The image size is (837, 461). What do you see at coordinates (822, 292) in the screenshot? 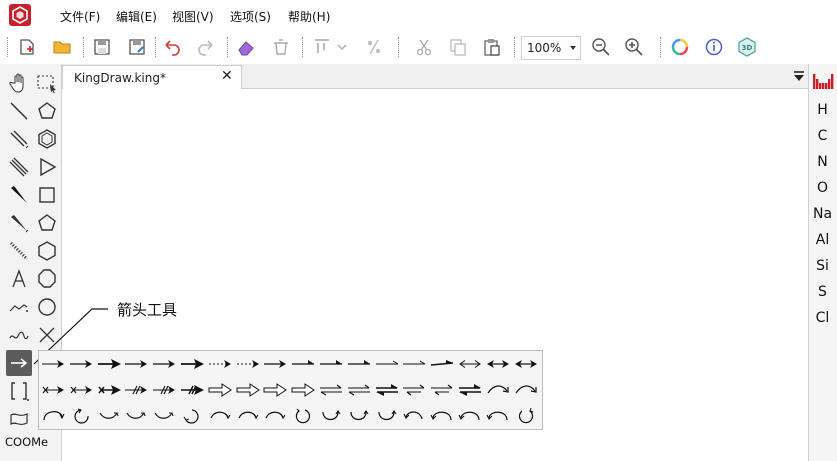
I see `element-s: S` at bounding box center [822, 292].